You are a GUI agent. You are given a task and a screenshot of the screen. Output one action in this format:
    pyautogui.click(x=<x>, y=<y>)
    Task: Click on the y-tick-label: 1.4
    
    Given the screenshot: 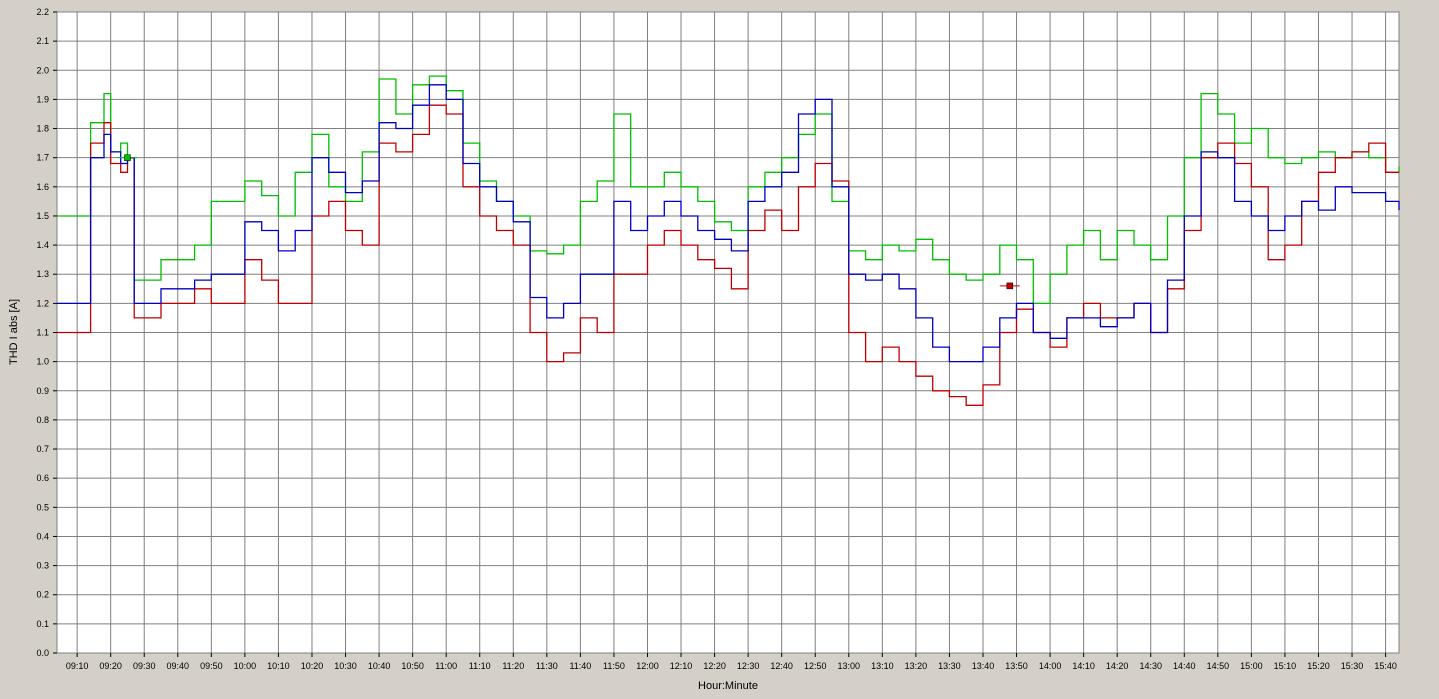 What is the action you would take?
    pyautogui.click(x=42, y=245)
    